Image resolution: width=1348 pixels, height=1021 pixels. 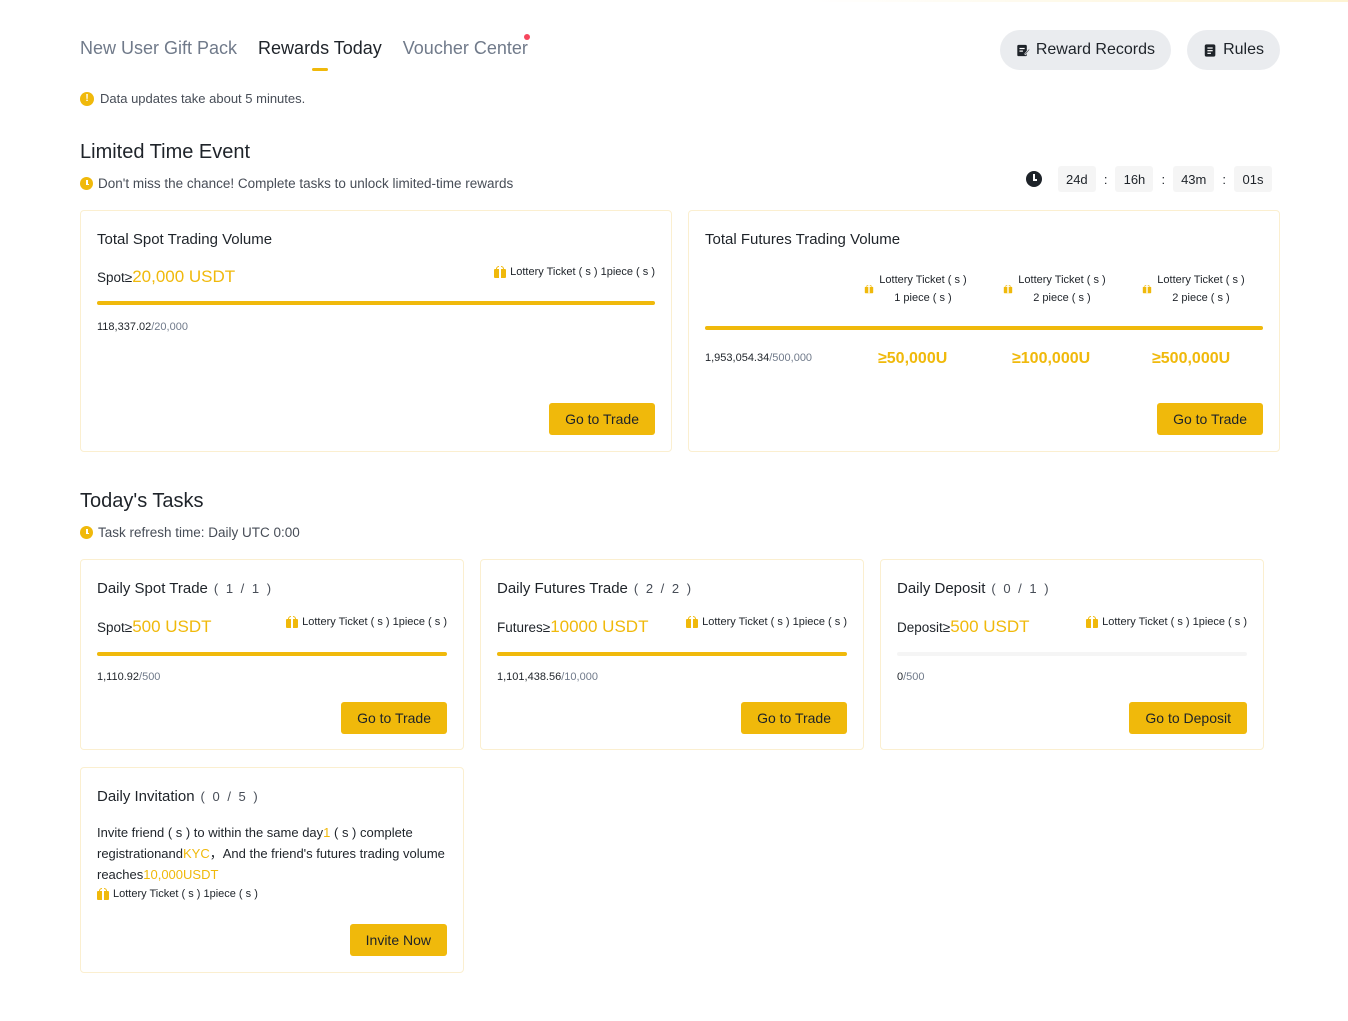 What do you see at coordinates (737, 358) in the screenshot?
I see `progress-current: 1,953,054.34` at bounding box center [737, 358].